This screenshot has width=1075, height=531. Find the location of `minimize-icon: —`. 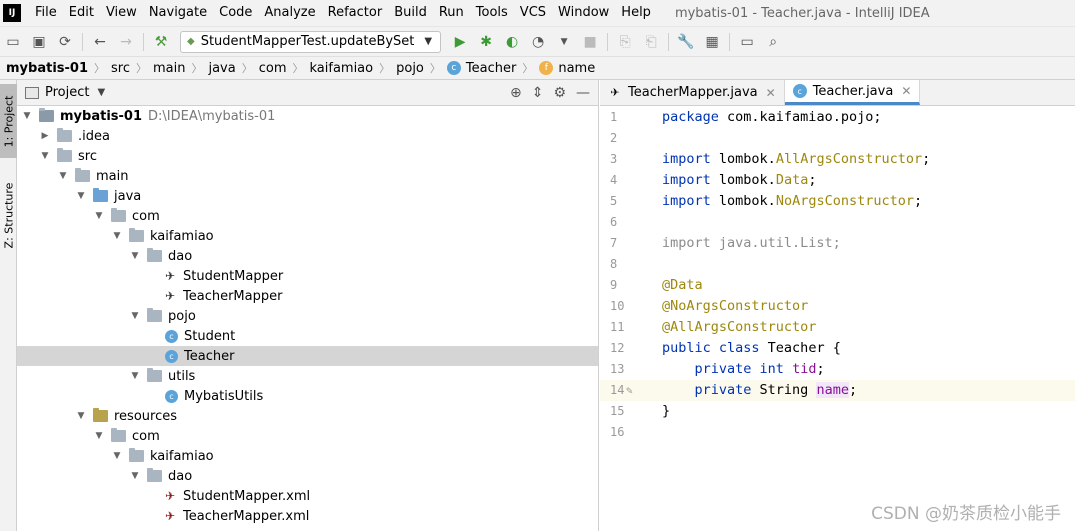

minimize-icon: — is located at coordinates (583, 93).